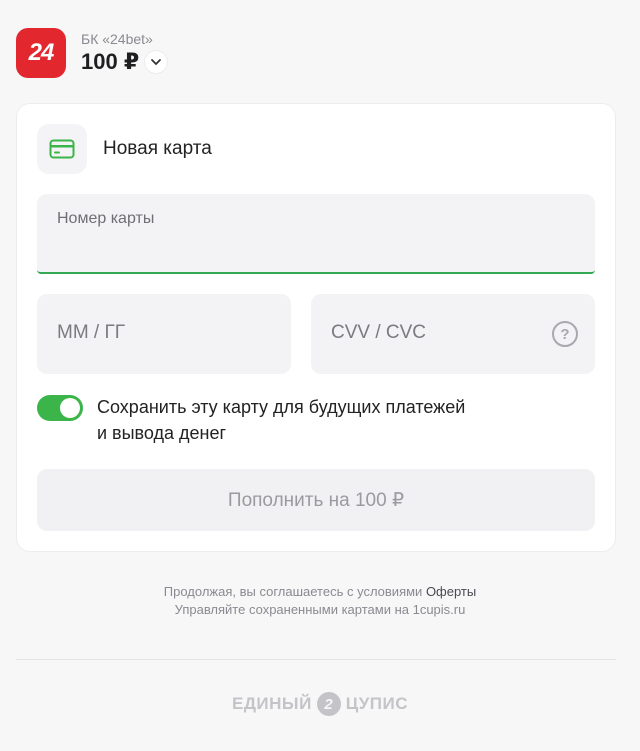 This screenshot has height=751, width=640. I want to click on expiry-field, so click(164, 334).